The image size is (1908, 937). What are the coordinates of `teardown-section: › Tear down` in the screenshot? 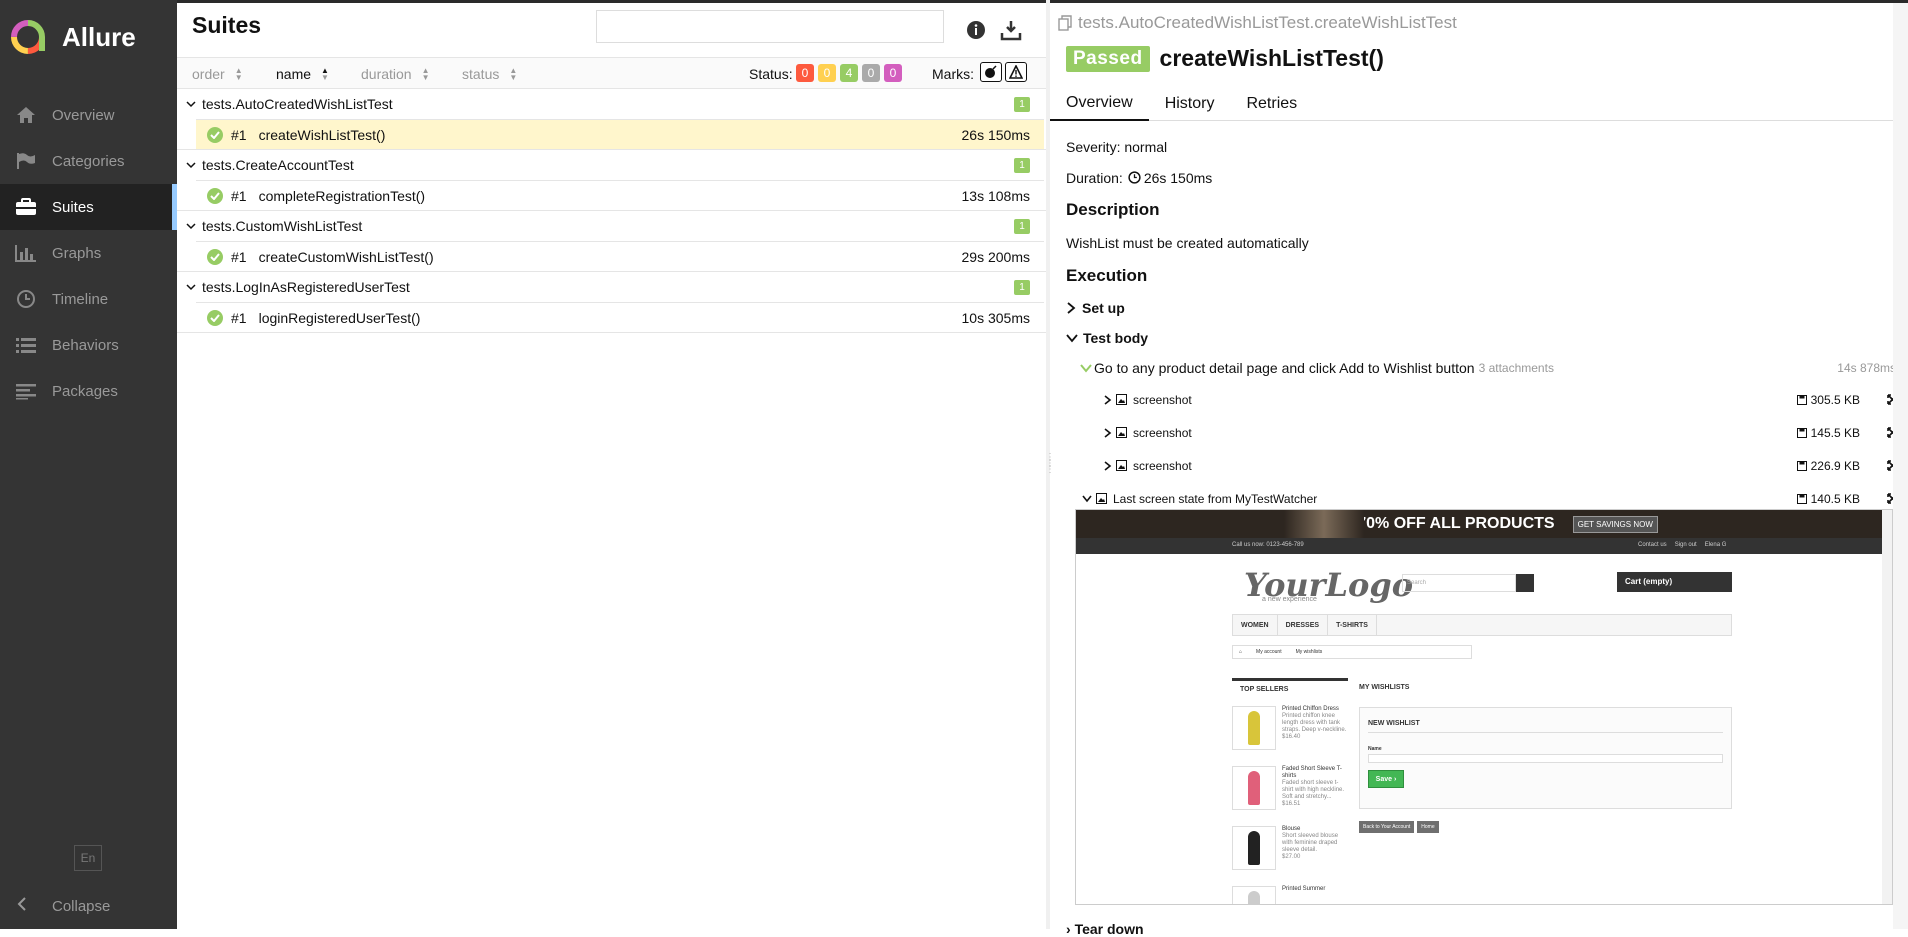 It's located at (1105, 929).